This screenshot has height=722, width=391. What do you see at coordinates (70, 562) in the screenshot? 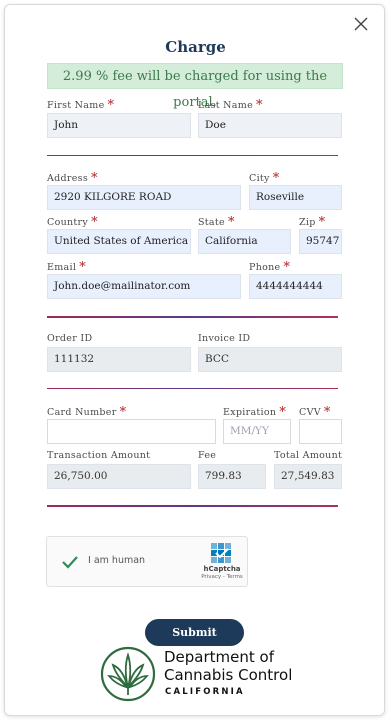
I see `check-icon` at bounding box center [70, 562].